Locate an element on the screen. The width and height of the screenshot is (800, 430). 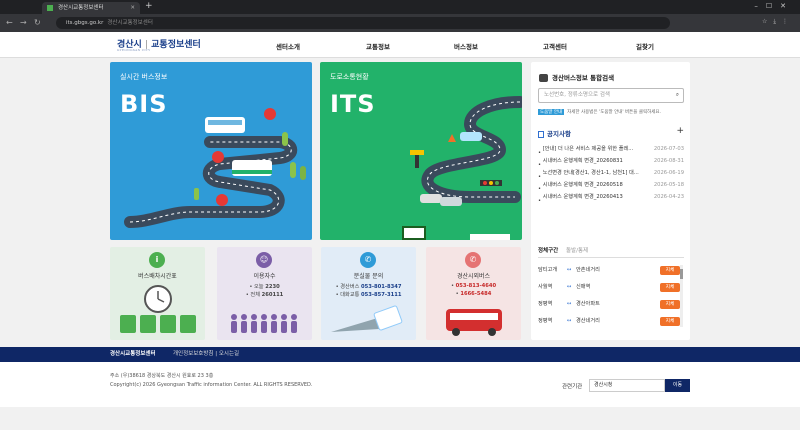
browser-tab-strip: 경산시교통정보센터 ✕ + –☐✕ is located at coordinates (400, 7).